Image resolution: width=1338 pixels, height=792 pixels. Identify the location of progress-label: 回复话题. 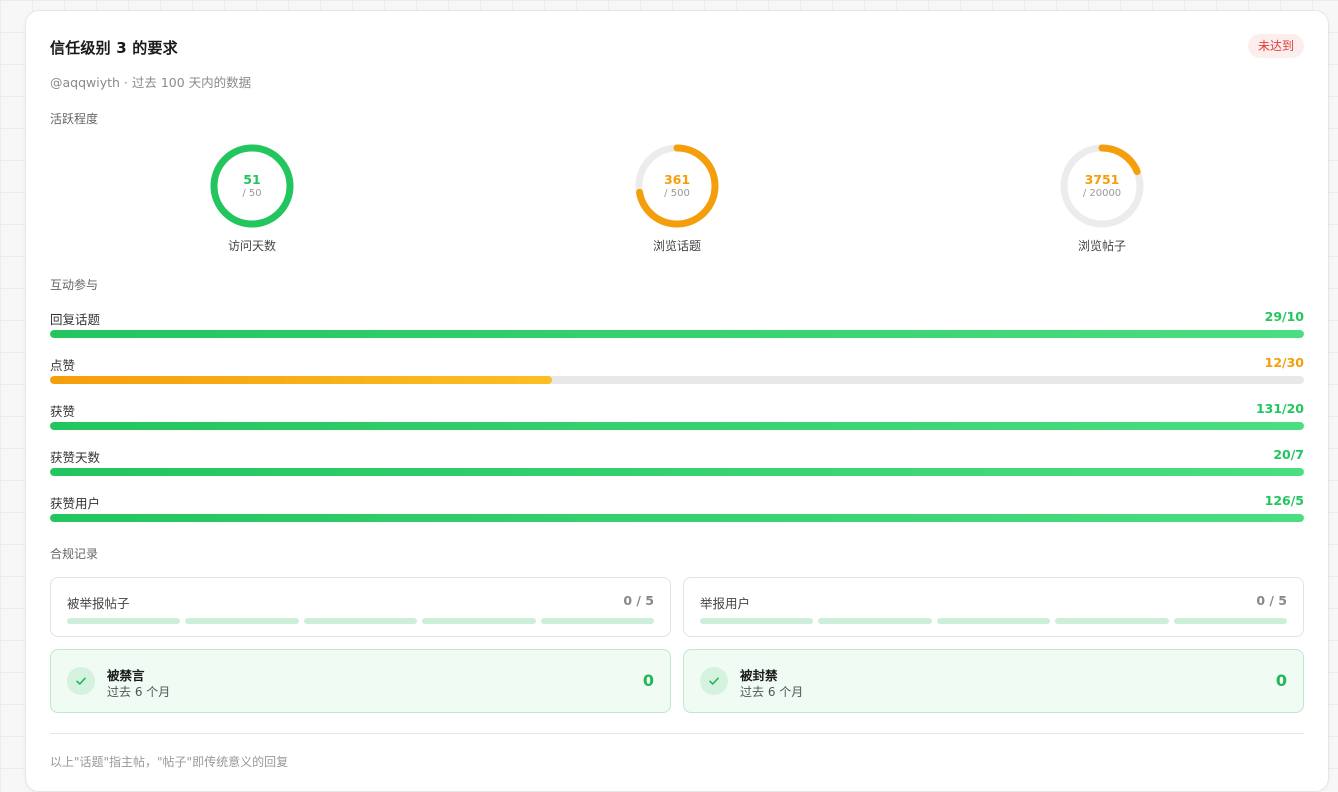
(75, 319).